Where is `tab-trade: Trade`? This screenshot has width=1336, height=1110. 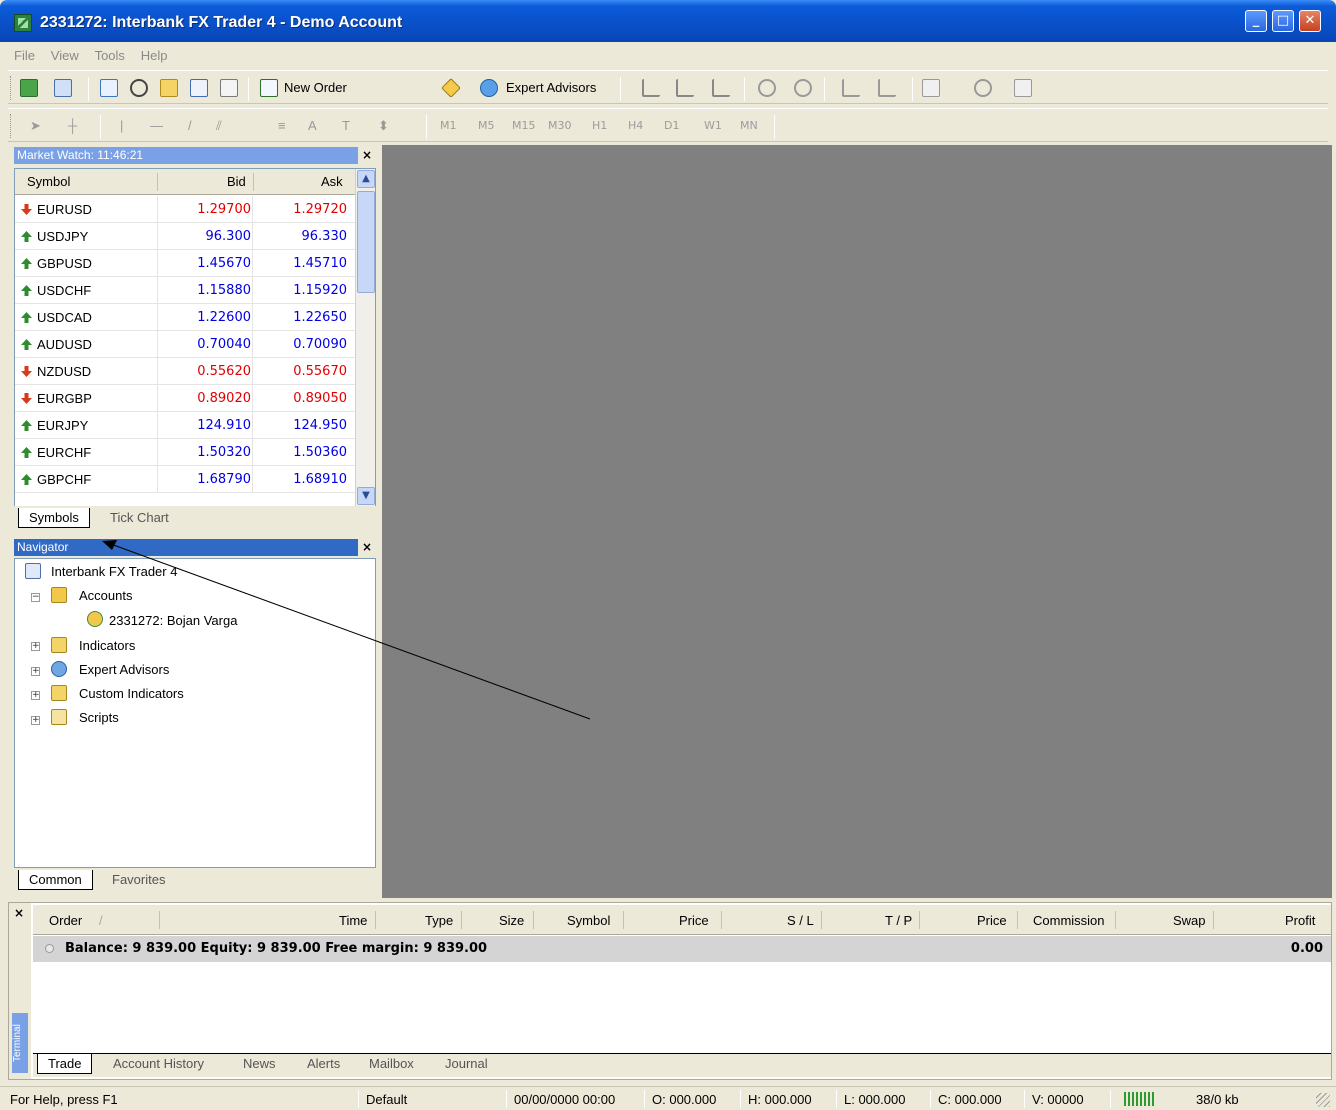
tab-trade: Trade is located at coordinates (65, 1064).